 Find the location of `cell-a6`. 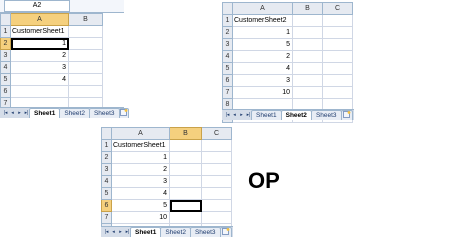

cell-a6 is located at coordinates (39, 91).